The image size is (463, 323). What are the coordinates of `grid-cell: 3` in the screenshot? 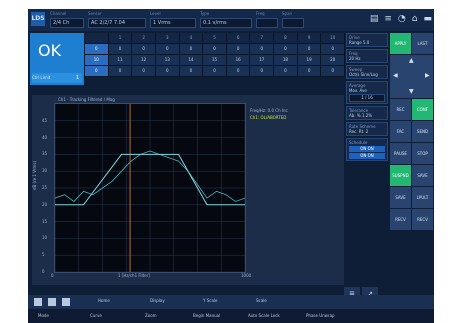 It's located at (167, 38).